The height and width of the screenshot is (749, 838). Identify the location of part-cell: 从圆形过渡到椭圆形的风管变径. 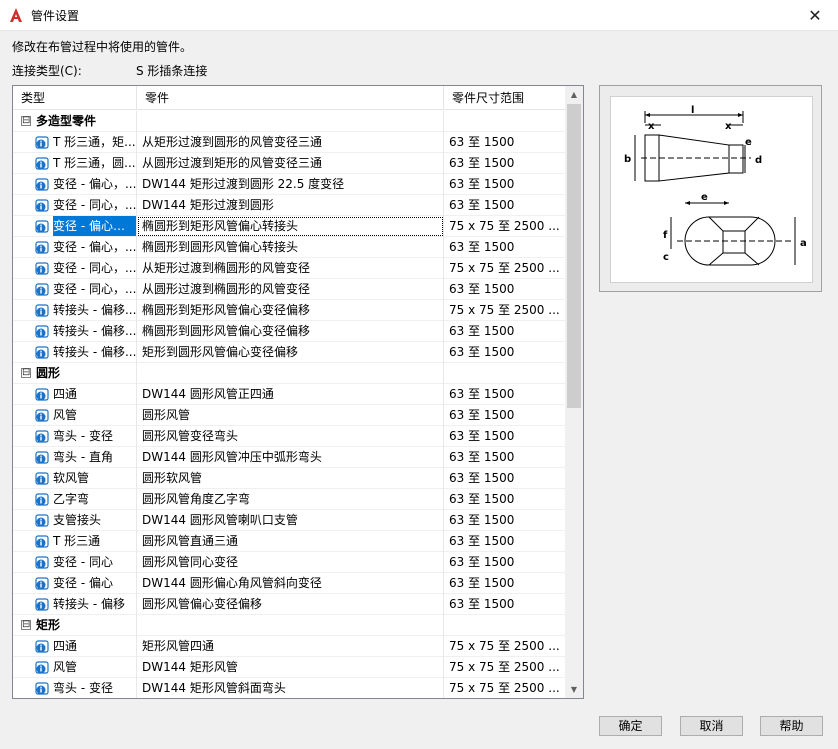
(290, 289).